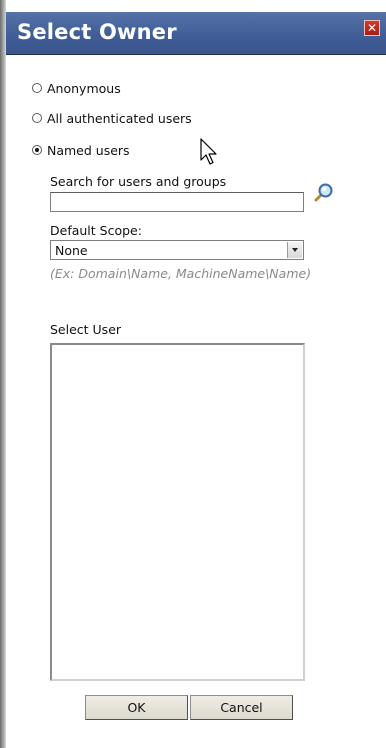 The height and width of the screenshot is (748, 386). Describe the element at coordinates (181, 273) in the screenshot. I see `scope-hint: (Ex: Domain\Name, MachineName\Name)` at that location.